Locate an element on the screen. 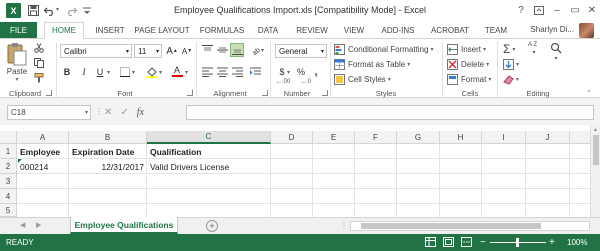 The image size is (600, 251). name-box: C18 ▾ is located at coordinates (49, 112).